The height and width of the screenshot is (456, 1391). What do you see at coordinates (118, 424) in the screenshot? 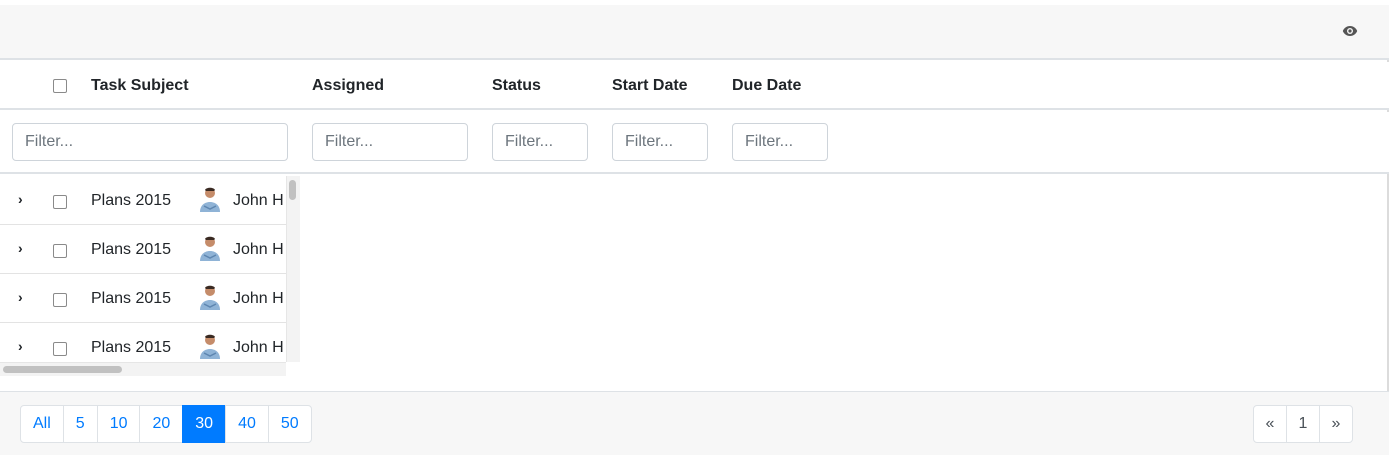
I see `page-size-10: 10` at bounding box center [118, 424].